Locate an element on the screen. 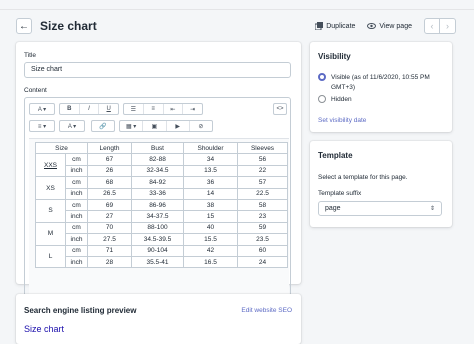 The image size is (474, 344). header-size: Size is located at coordinates (61, 148).